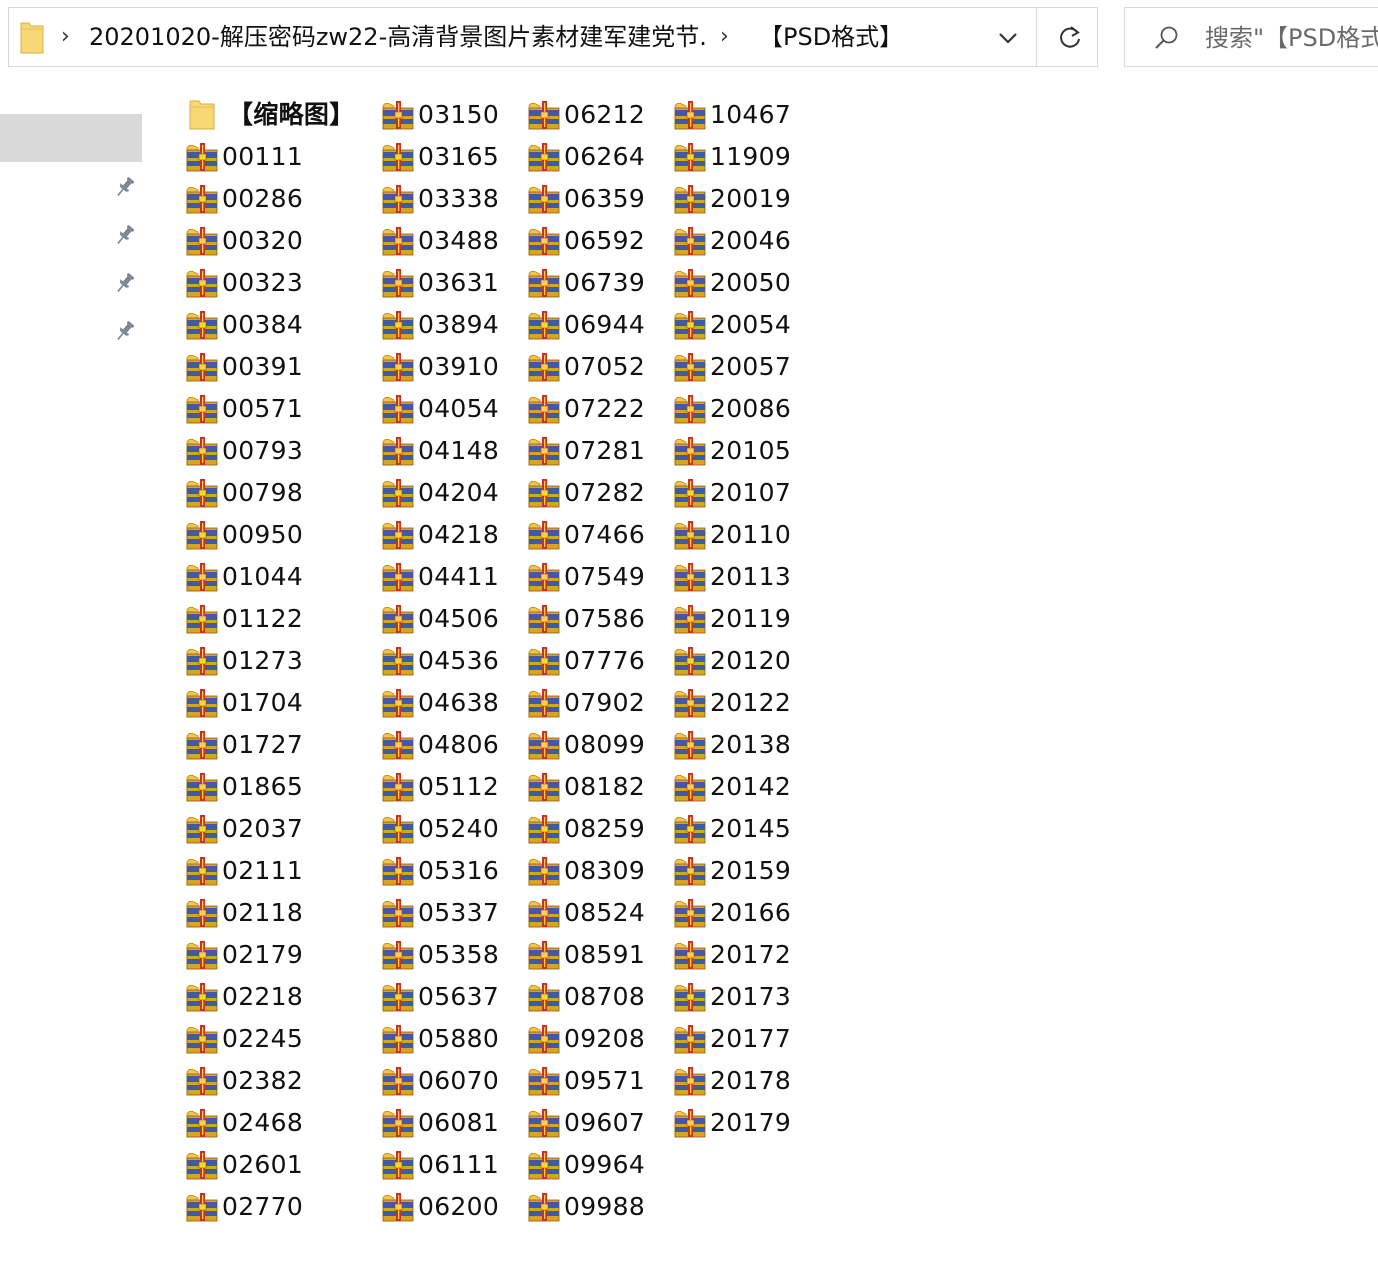  What do you see at coordinates (255, 1039) in the screenshot?
I see `file-item: 02245` at bounding box center [255, 1039].